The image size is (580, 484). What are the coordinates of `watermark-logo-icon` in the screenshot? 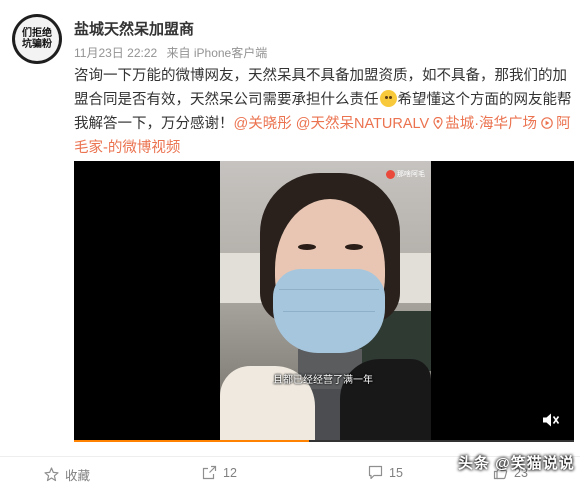 It's located at (390, 174).